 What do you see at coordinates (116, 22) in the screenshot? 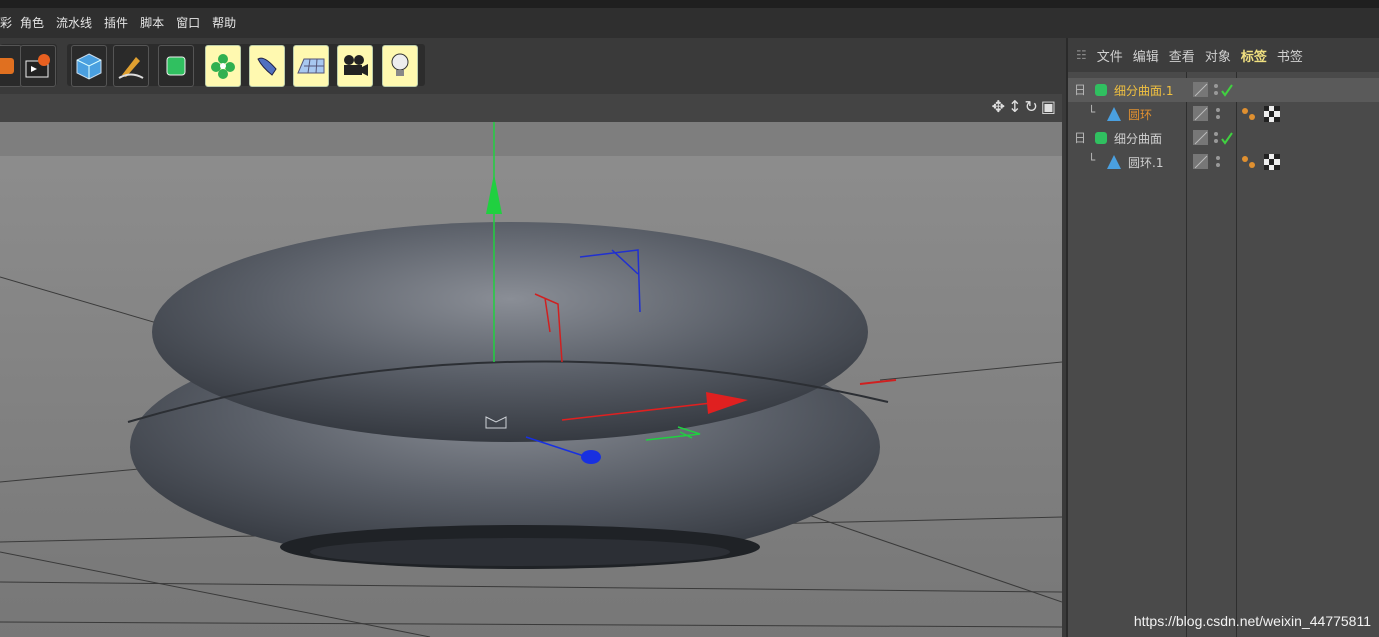
I see `menu-item-plugins: 插件` at bounding box center [116, 22].